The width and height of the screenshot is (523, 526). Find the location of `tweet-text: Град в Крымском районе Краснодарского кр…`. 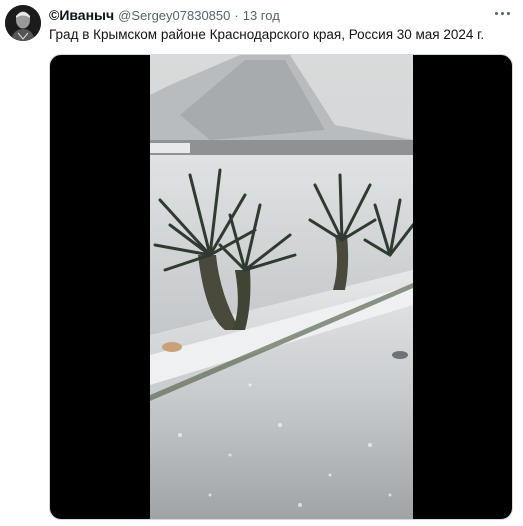

tweet-text: Град в Крымском районе Краснодарского кр… is located at coordinates (267, 34).